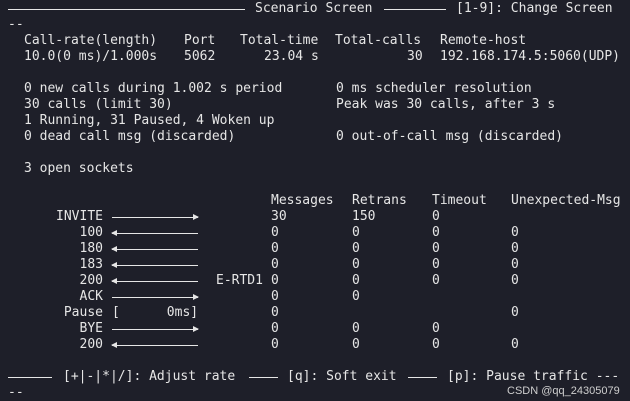  What do you see at coordinates (563, 391) in the screenshot?
I see `csdn-watermark: CSDN @qq_24305079` at bounding box center [563, 391].